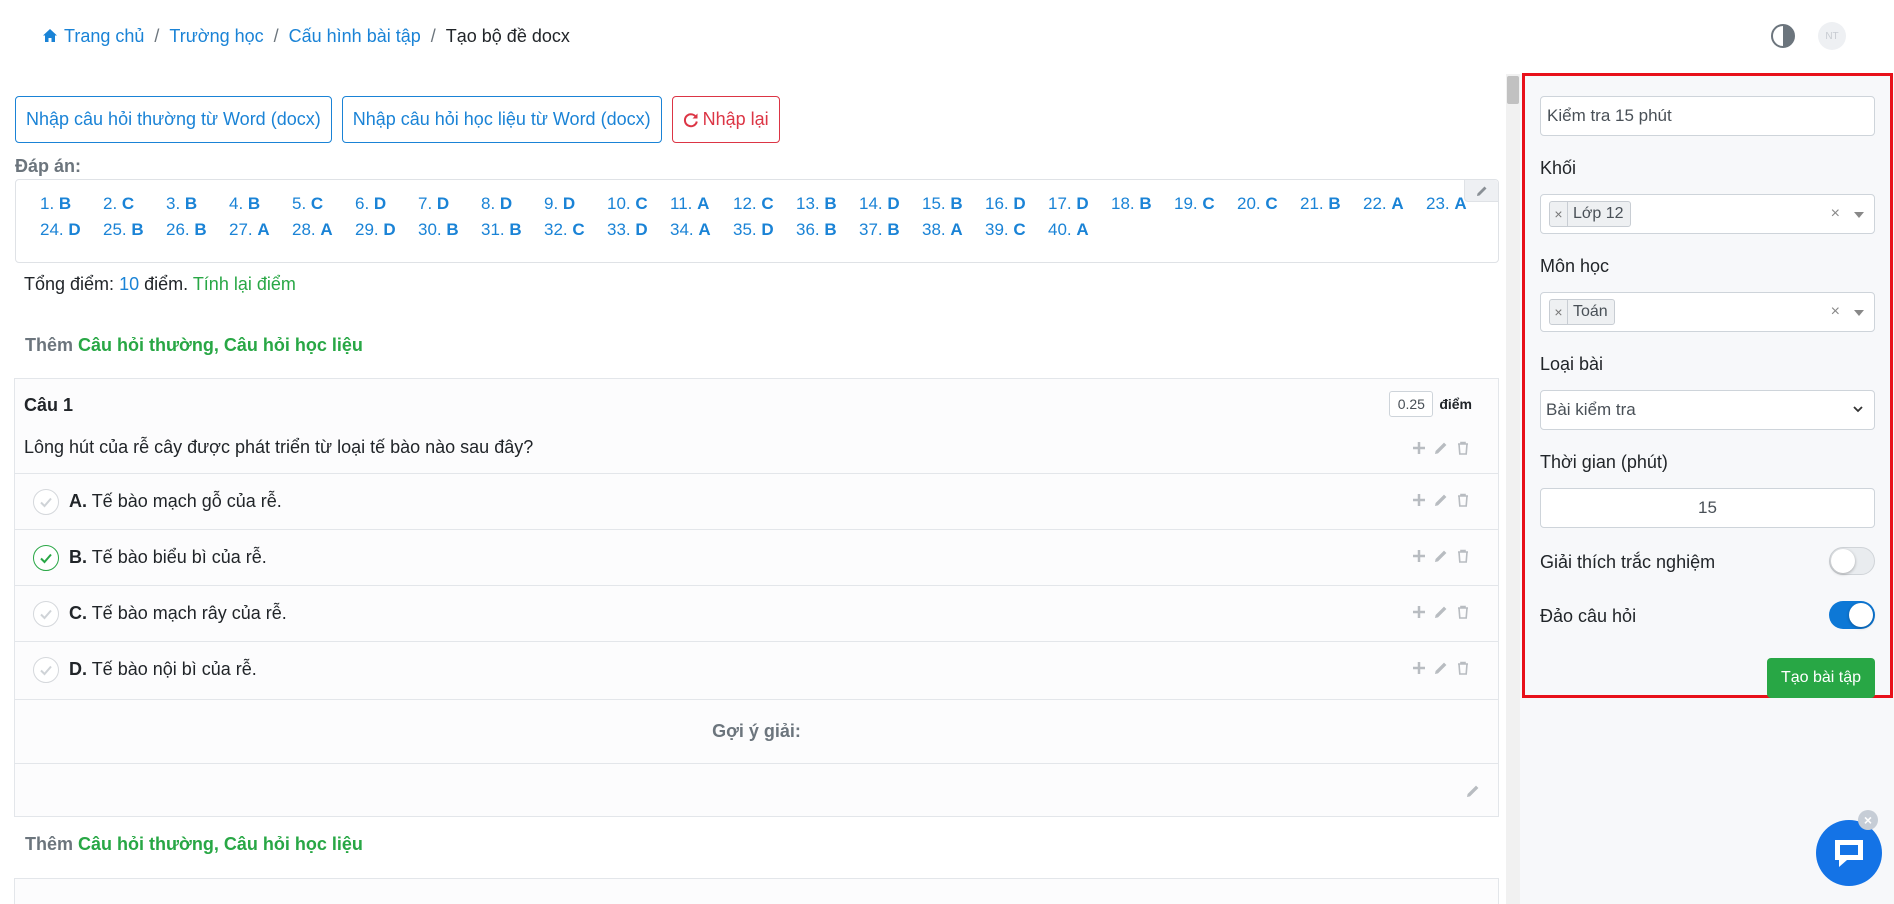  Describe the element at coordinates (1852, 561) in the screenshot. I see `explain-toggle` at that location.